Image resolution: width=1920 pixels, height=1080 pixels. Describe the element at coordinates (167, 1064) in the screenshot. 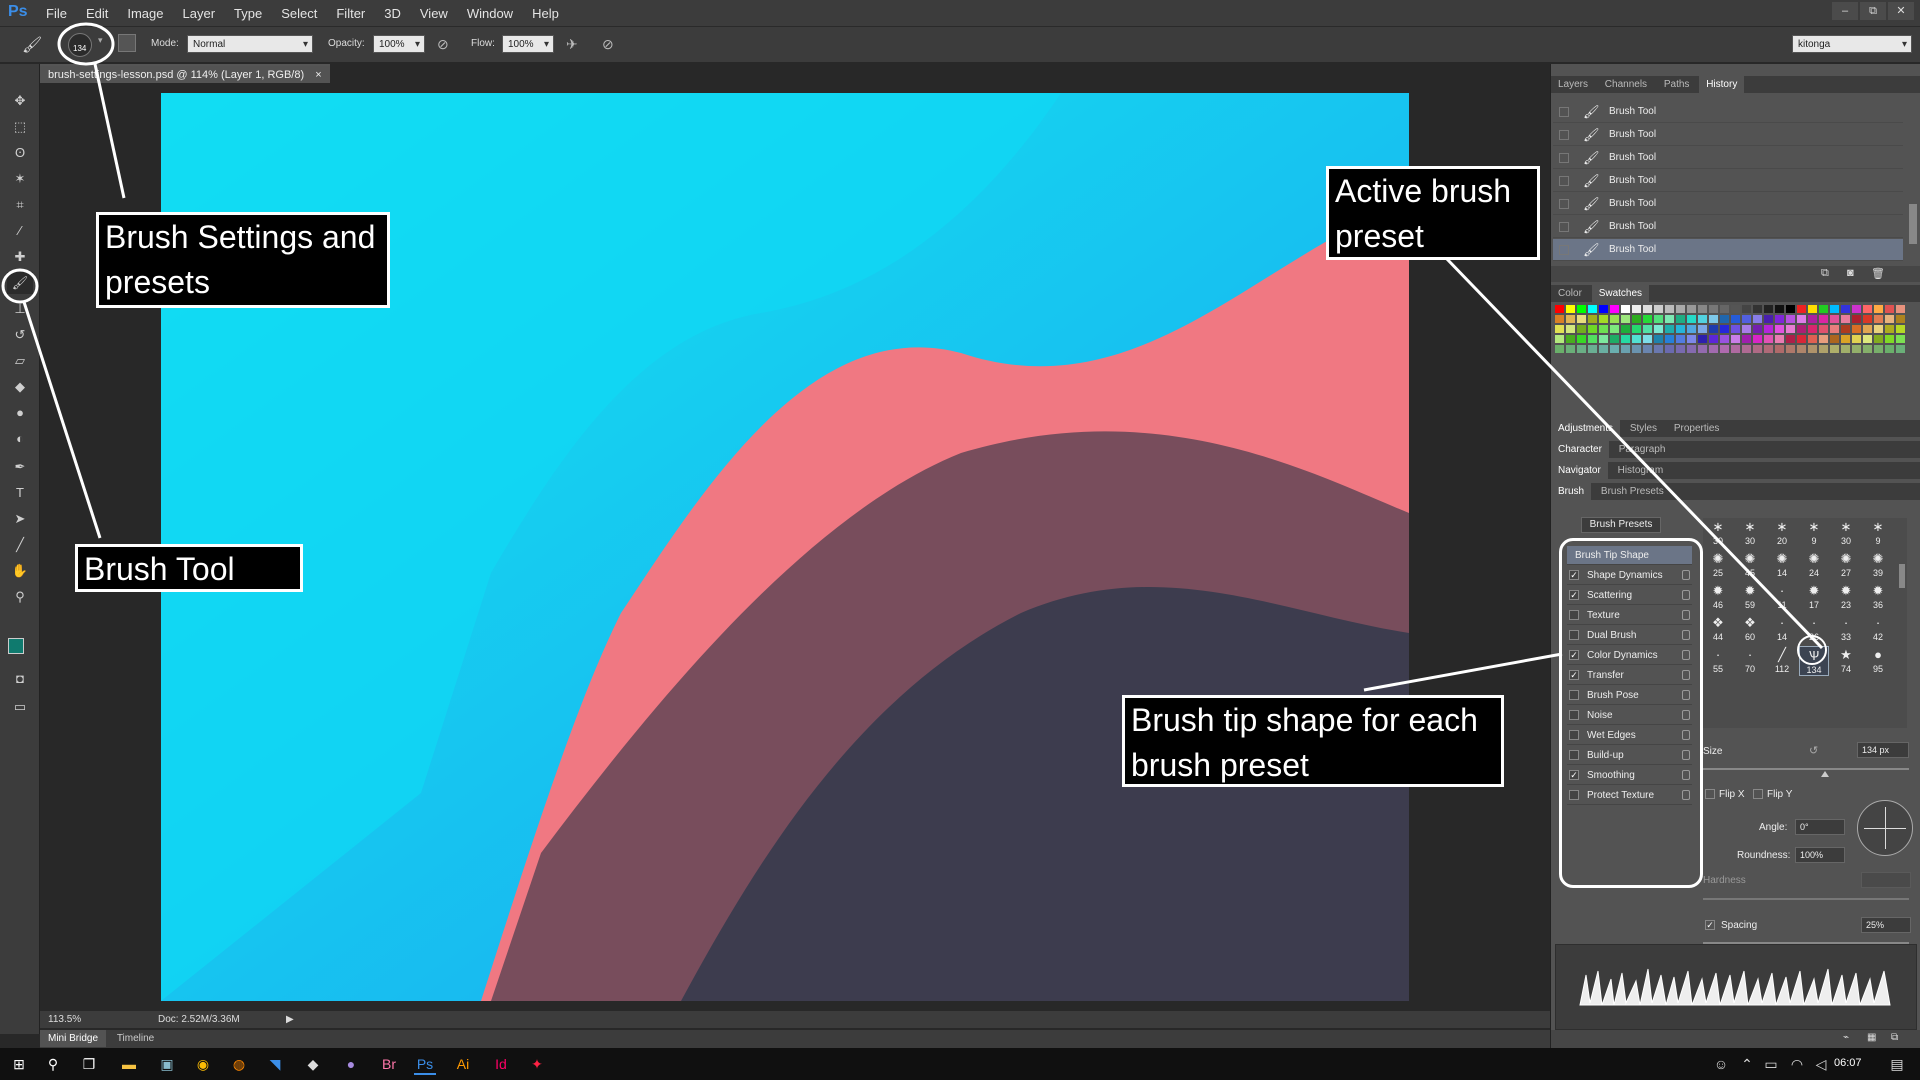

I see `app-icon: ▣` at that location.